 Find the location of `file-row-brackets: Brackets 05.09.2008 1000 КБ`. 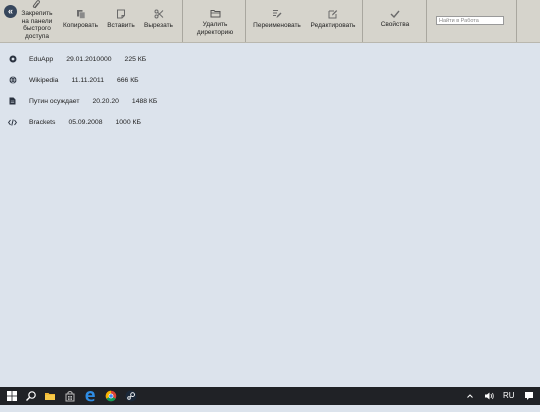

file-row-brackets: Brackets 05.09.2008 1000 КБ is located at coordinates (74, 122).